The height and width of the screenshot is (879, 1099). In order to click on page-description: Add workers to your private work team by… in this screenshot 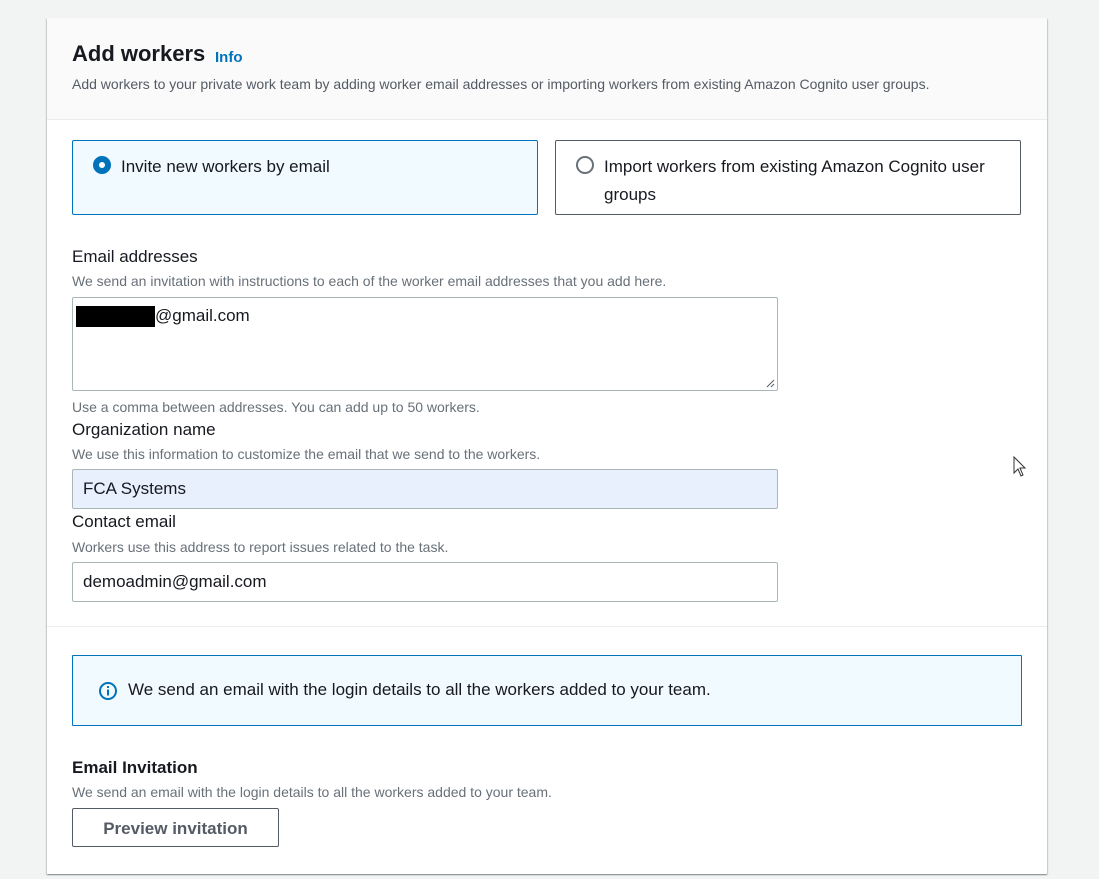, I will do `click(501, 84)`.